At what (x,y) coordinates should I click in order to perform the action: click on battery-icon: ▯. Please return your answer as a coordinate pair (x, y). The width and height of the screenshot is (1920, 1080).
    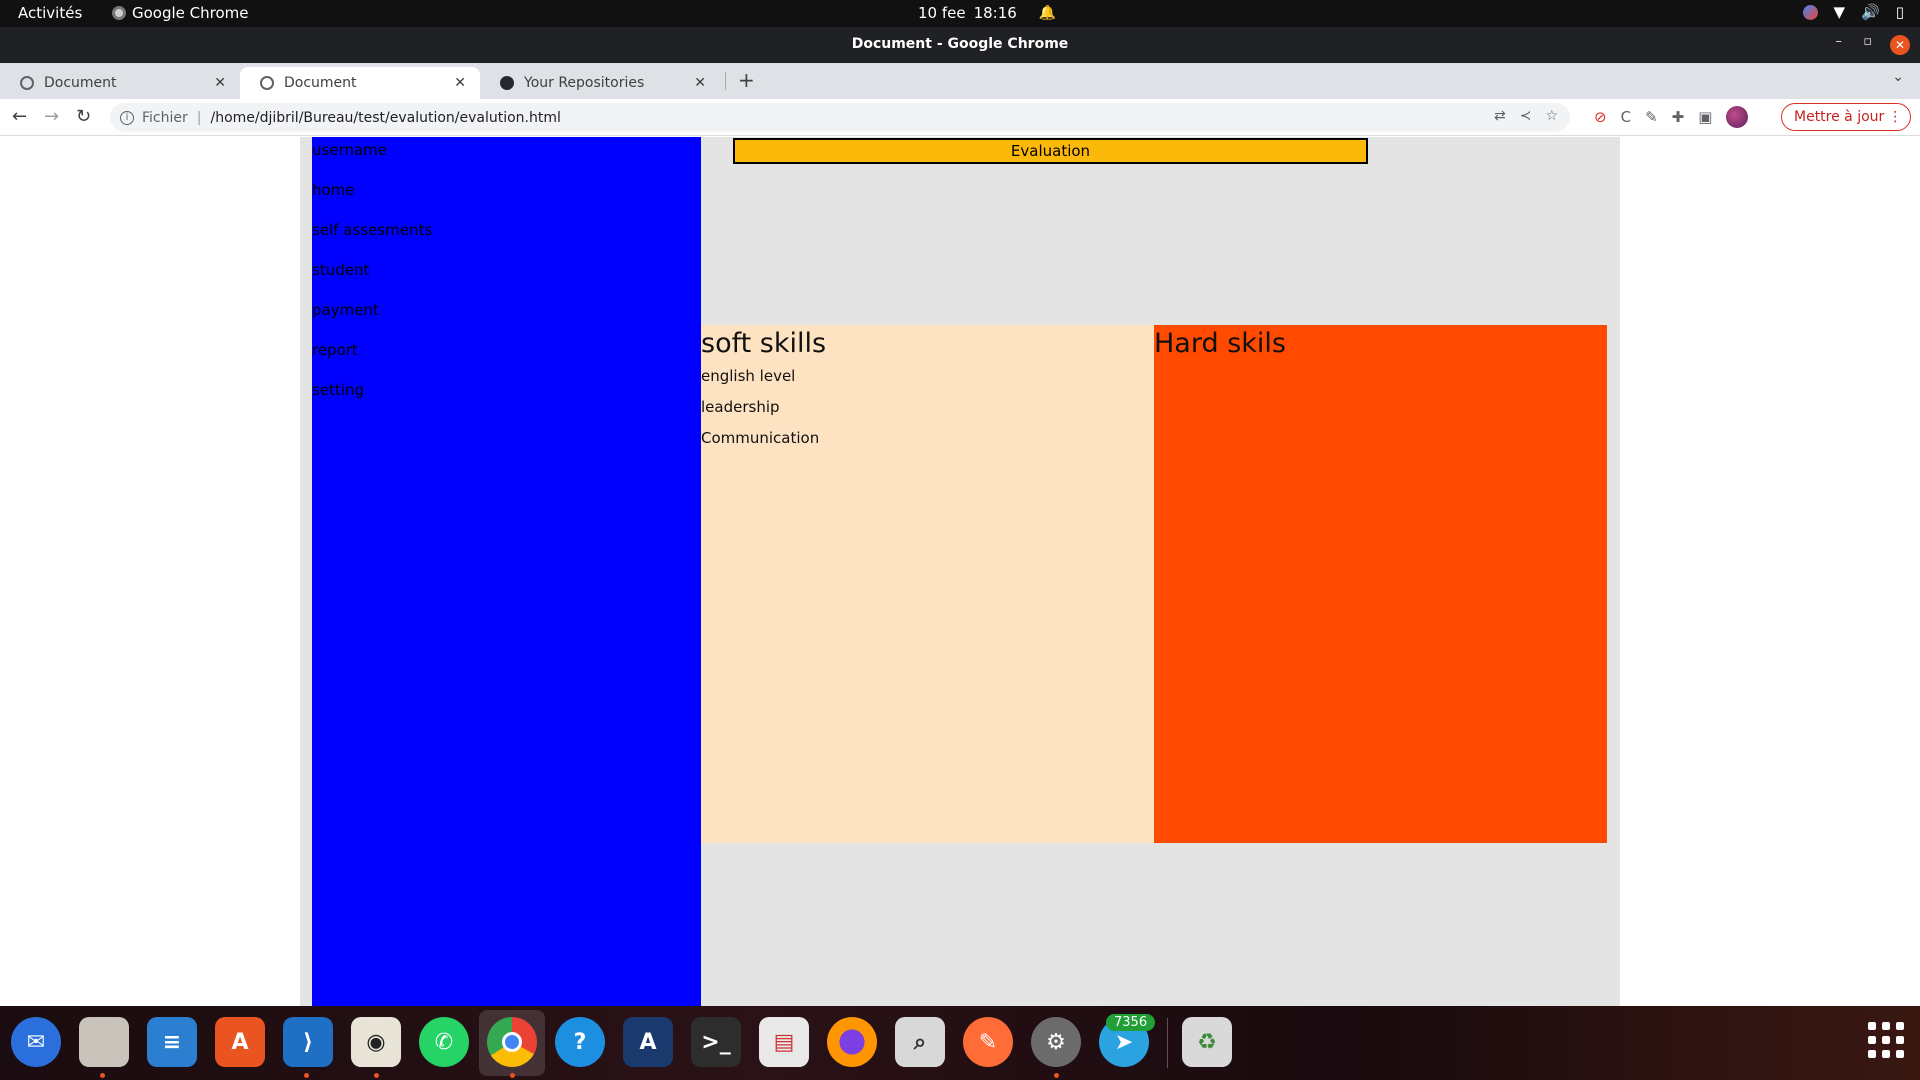
    Looking at the image, I should click on (1899, 12).